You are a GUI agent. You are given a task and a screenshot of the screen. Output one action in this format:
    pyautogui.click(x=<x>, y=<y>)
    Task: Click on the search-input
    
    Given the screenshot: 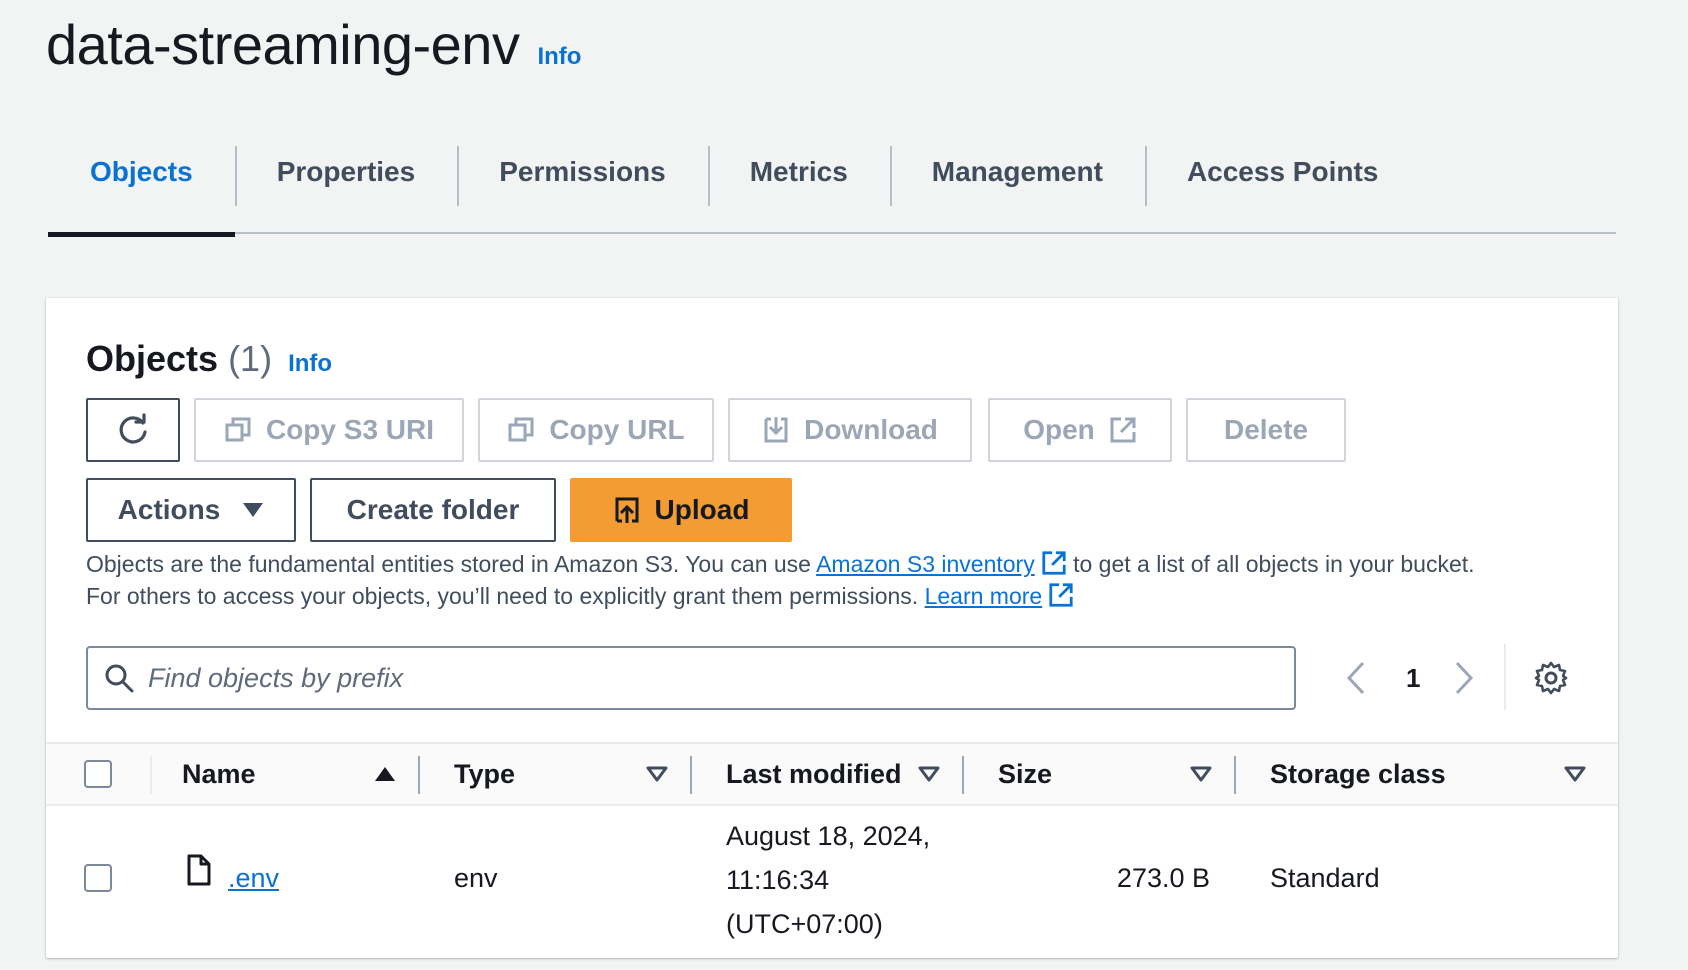 What is the action you would take?
    pyautogui.click(x=698, y=678)
    